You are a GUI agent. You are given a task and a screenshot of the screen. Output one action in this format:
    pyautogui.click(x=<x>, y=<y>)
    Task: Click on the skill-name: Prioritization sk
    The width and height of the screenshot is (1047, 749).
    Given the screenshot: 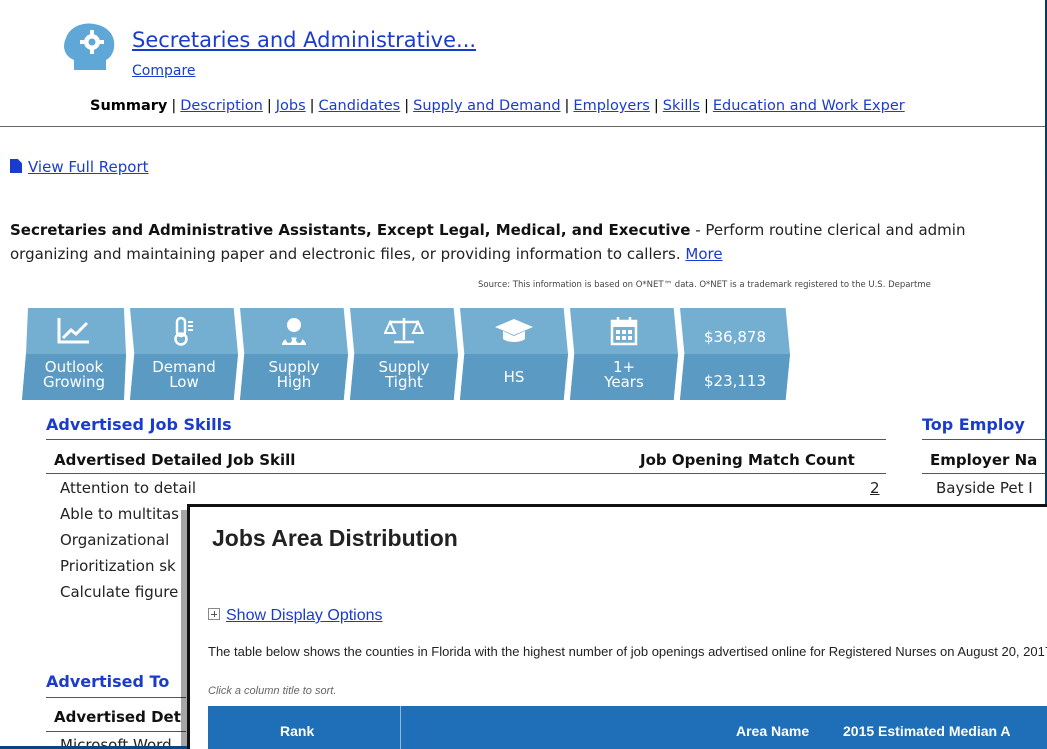 What is the action you would take?
    pyautogui.click(x=118, y=566)
    